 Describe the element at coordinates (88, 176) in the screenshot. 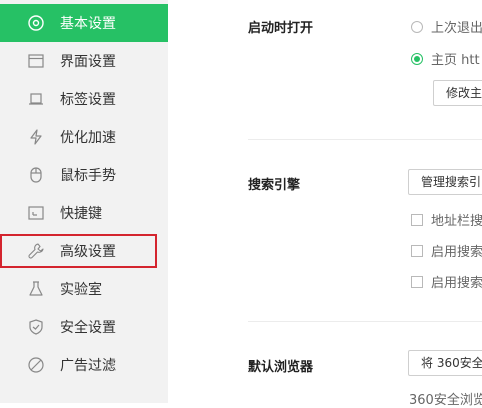

I see `sidebar-item-label: 鼠标手势` at that location.